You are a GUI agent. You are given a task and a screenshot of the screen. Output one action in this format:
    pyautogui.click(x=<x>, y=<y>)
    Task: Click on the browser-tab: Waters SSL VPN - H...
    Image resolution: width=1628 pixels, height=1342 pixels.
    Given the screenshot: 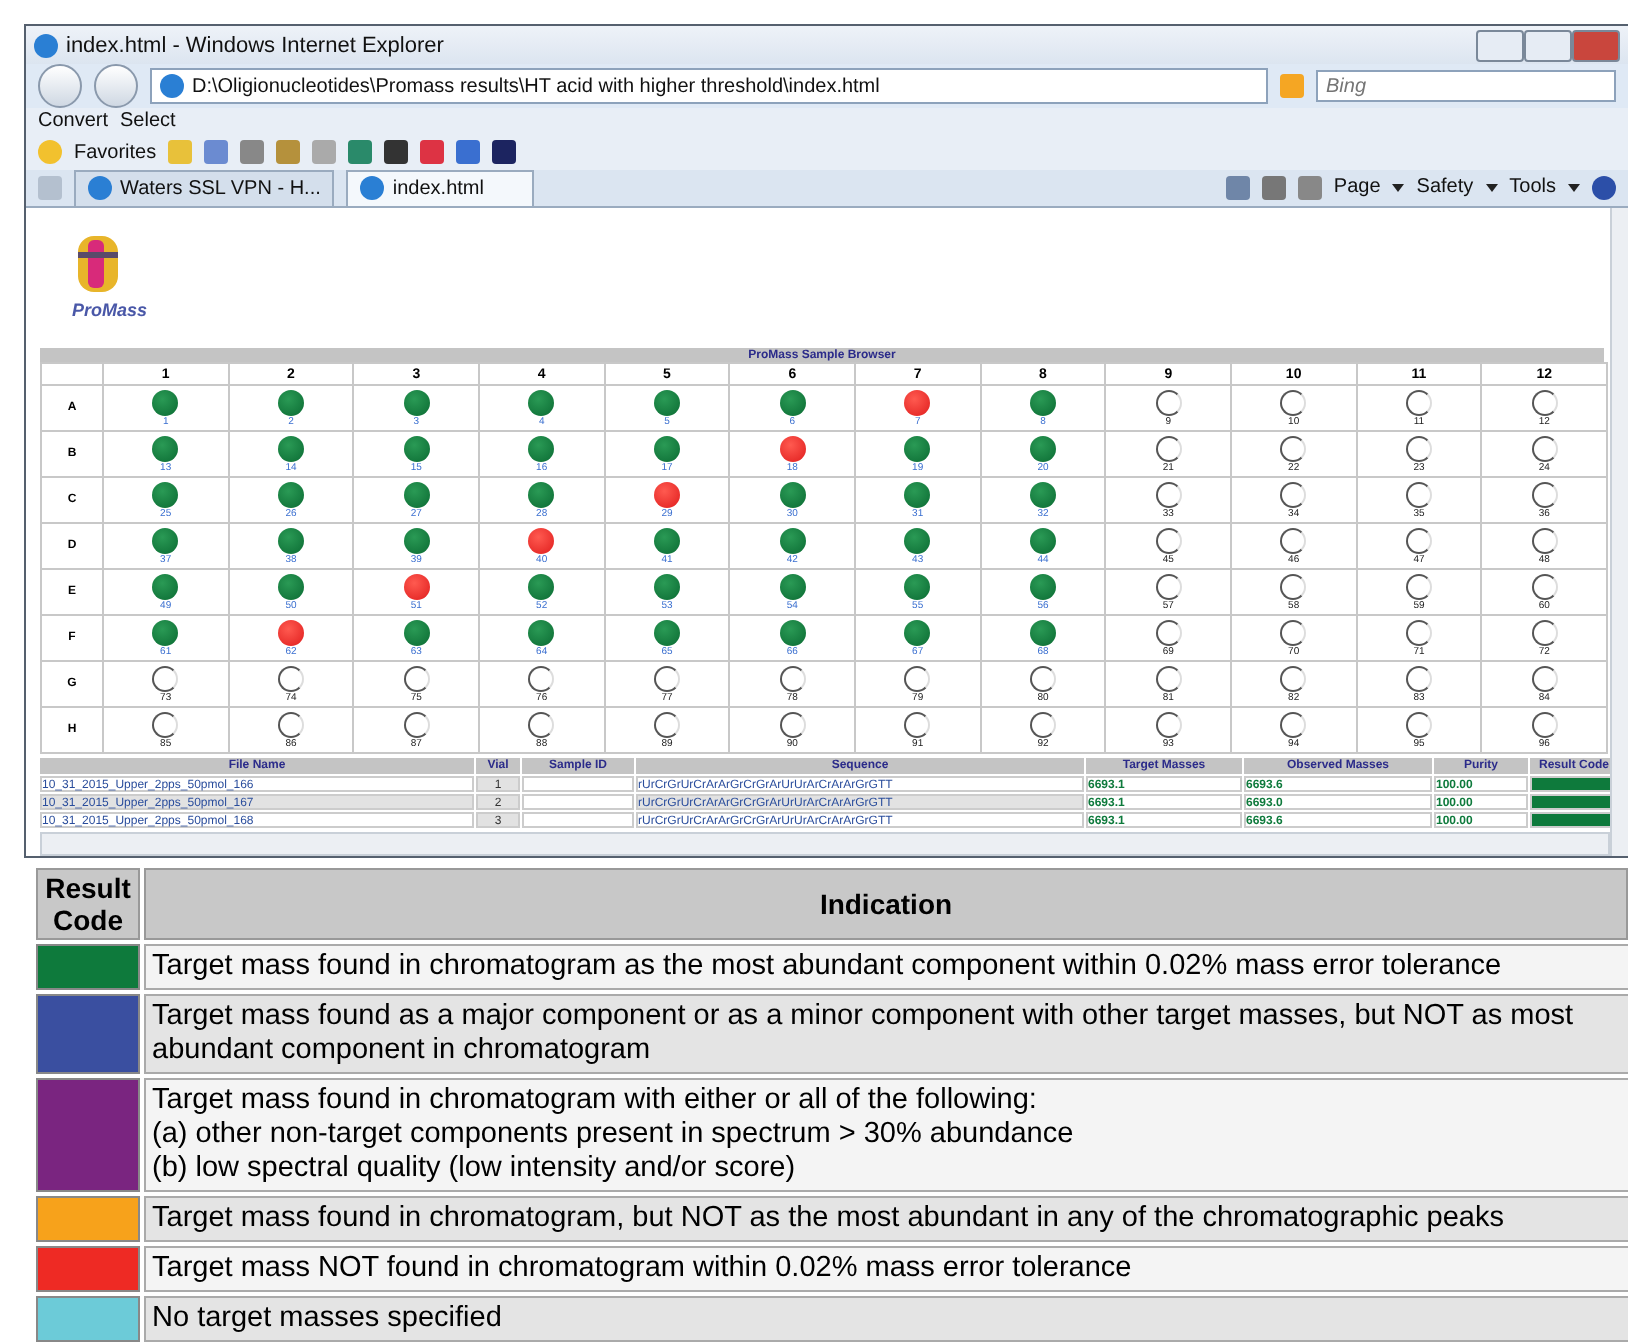 What is the action you would take?
    pyautogui.click(x=204, y=187)
    